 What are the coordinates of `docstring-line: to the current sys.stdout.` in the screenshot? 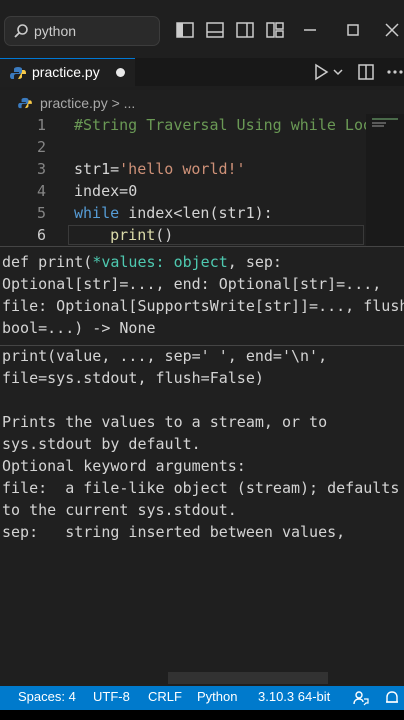 It's located at (119, 510).